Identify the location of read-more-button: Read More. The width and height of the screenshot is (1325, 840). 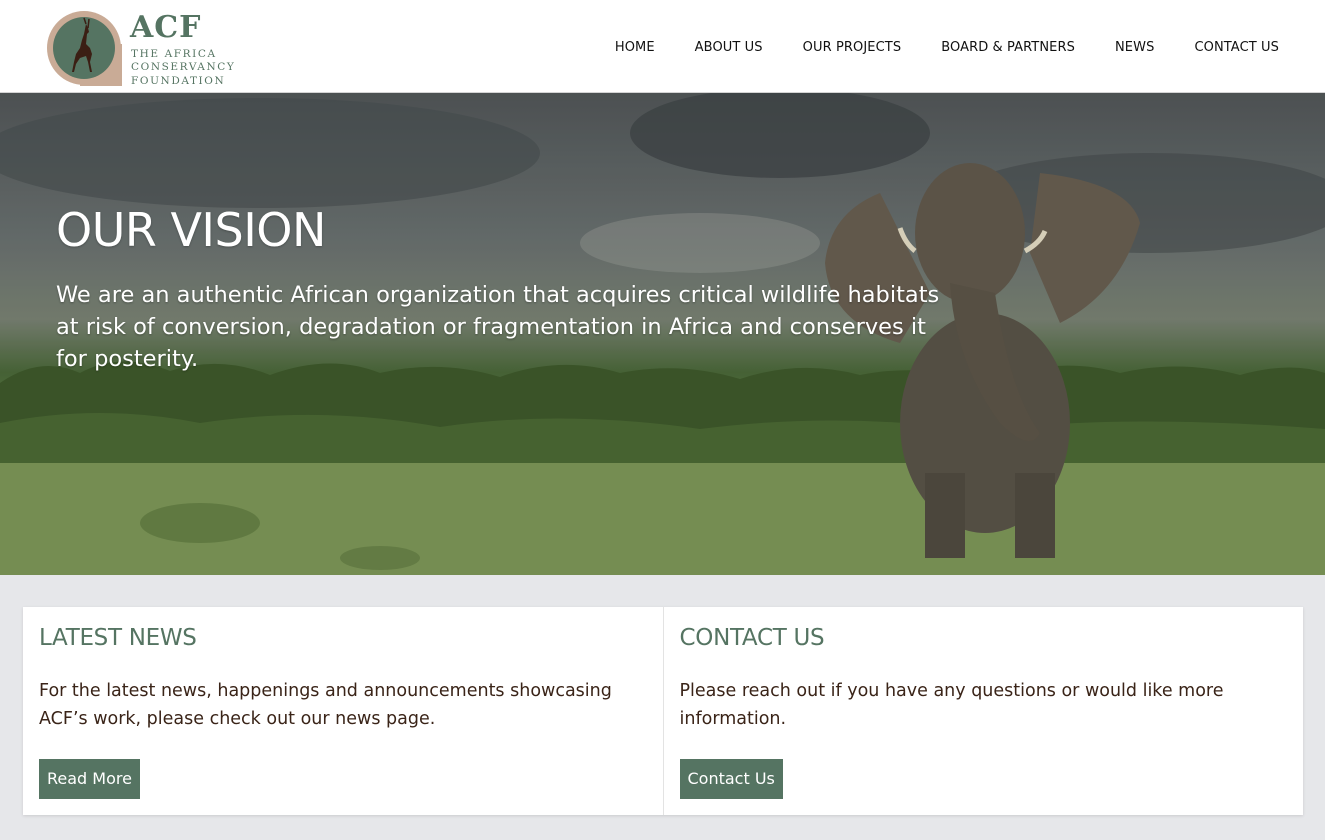
(89, 779).